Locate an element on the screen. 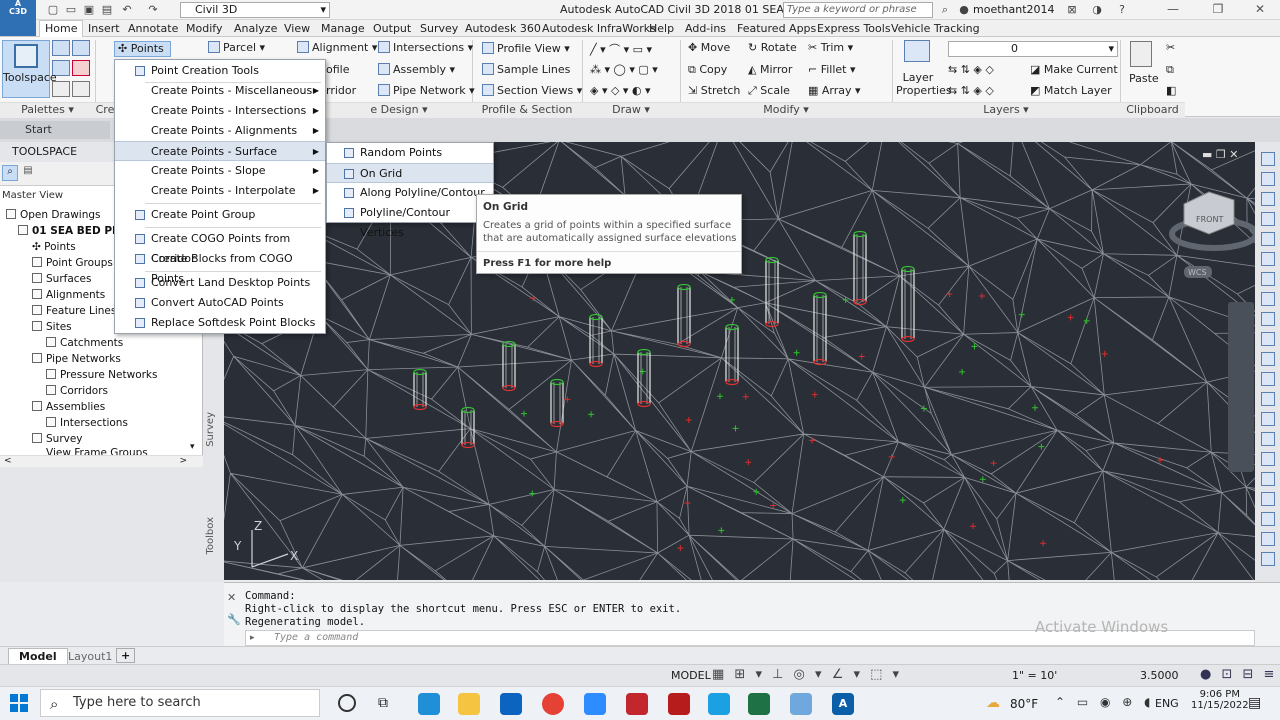  submenu-item-on-grid: On Grid is located at coordinates (410, 173).